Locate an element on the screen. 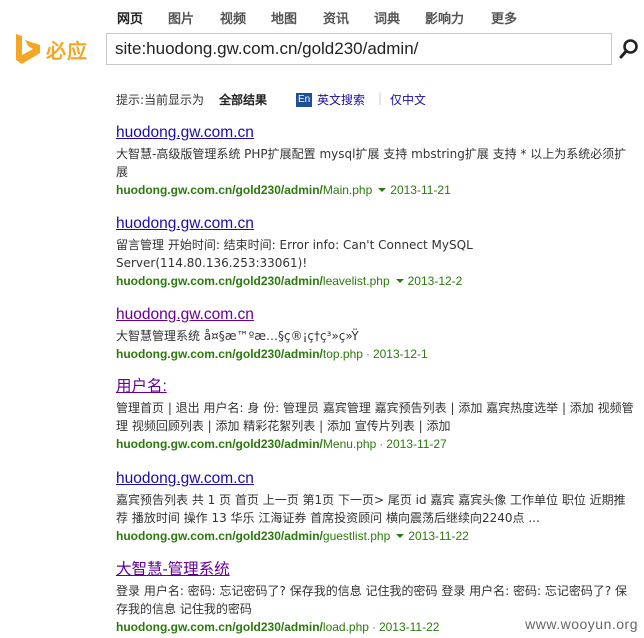  en-badge-icon: En is located at coordinates (304, 100).